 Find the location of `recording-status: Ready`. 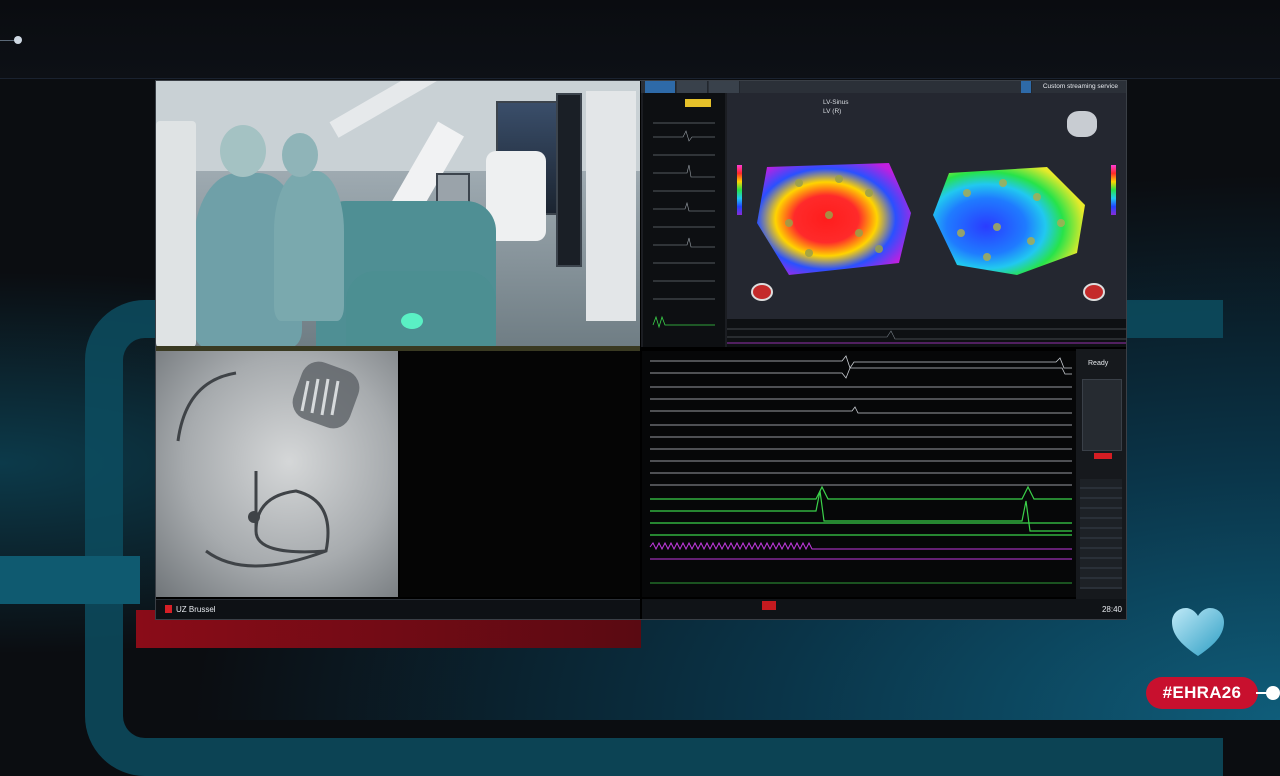

recording-status: Ready is located at coordinates (1098, 363).